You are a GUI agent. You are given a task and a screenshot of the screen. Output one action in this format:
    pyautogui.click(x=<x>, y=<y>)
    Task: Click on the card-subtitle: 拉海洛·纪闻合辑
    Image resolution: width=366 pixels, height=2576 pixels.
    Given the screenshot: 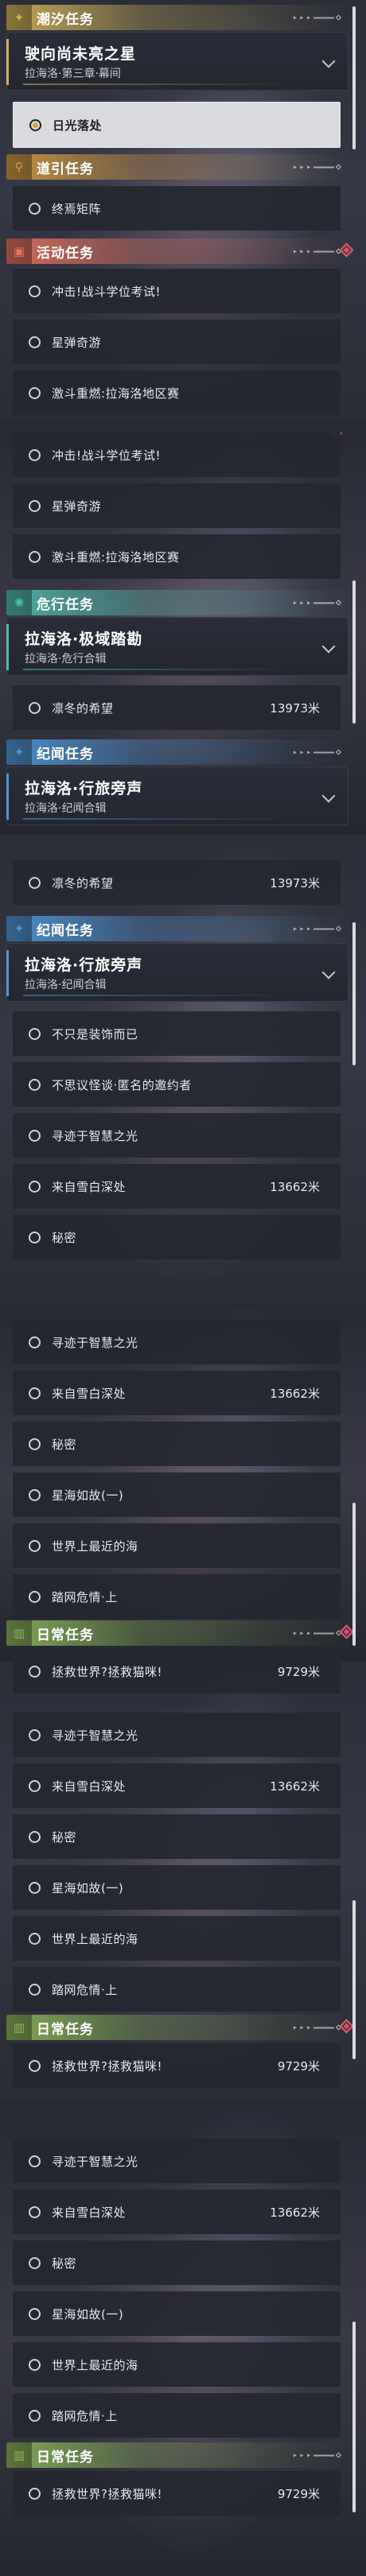 What is the action you would take?
    pyautogui.click(x=66, y=809)
    